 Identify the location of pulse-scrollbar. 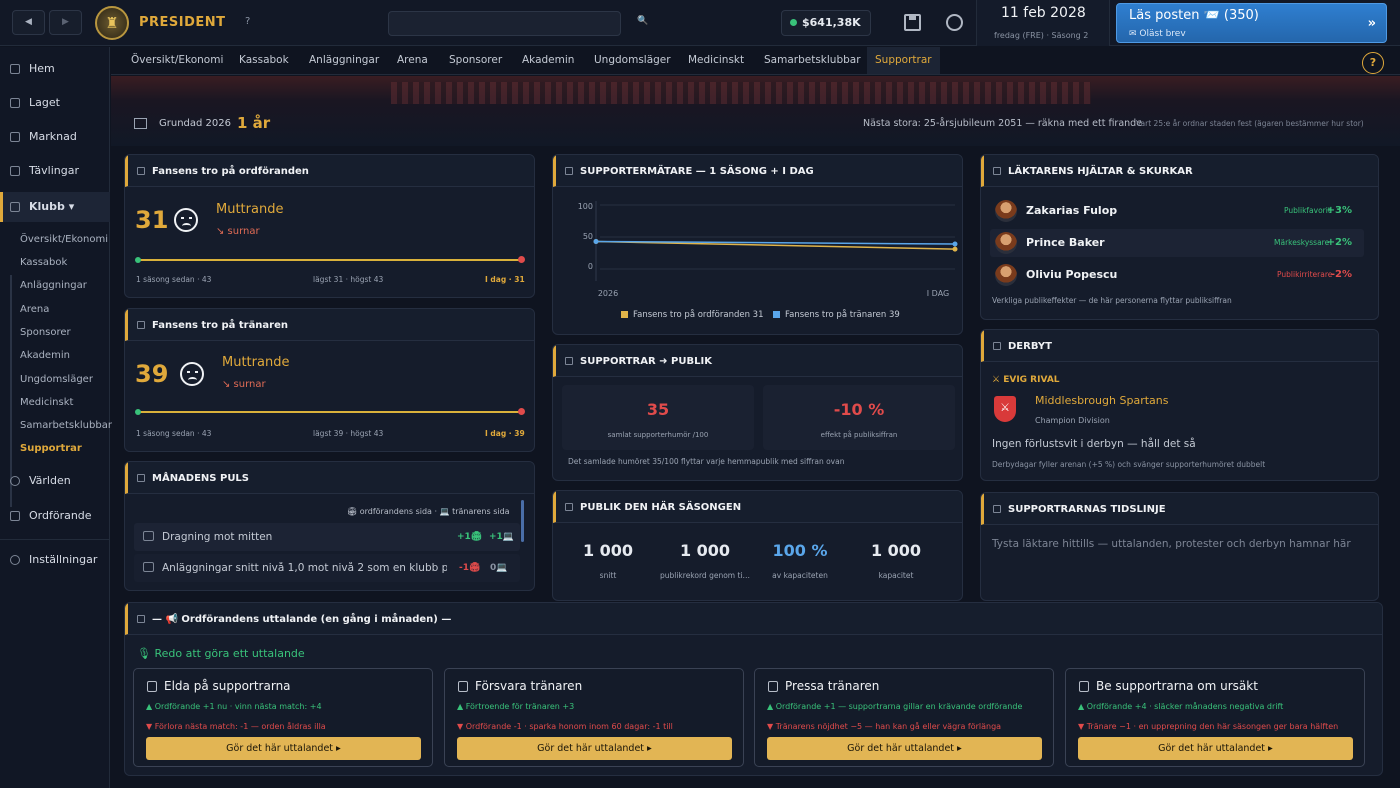
(522, 521).